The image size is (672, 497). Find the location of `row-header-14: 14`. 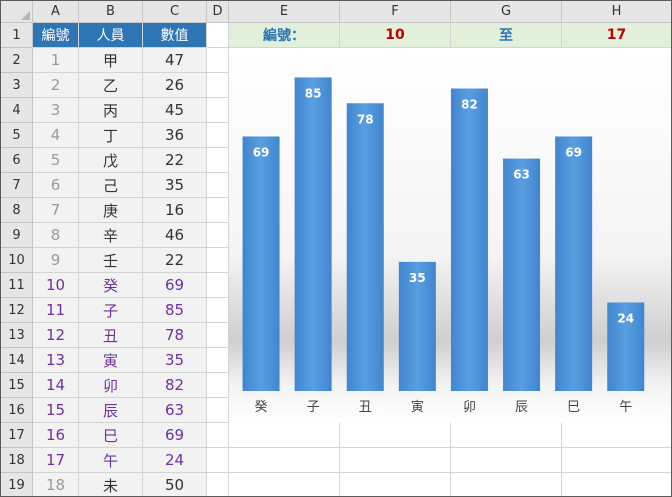

row-header-14: 14 is located at coordinates (17, 360).